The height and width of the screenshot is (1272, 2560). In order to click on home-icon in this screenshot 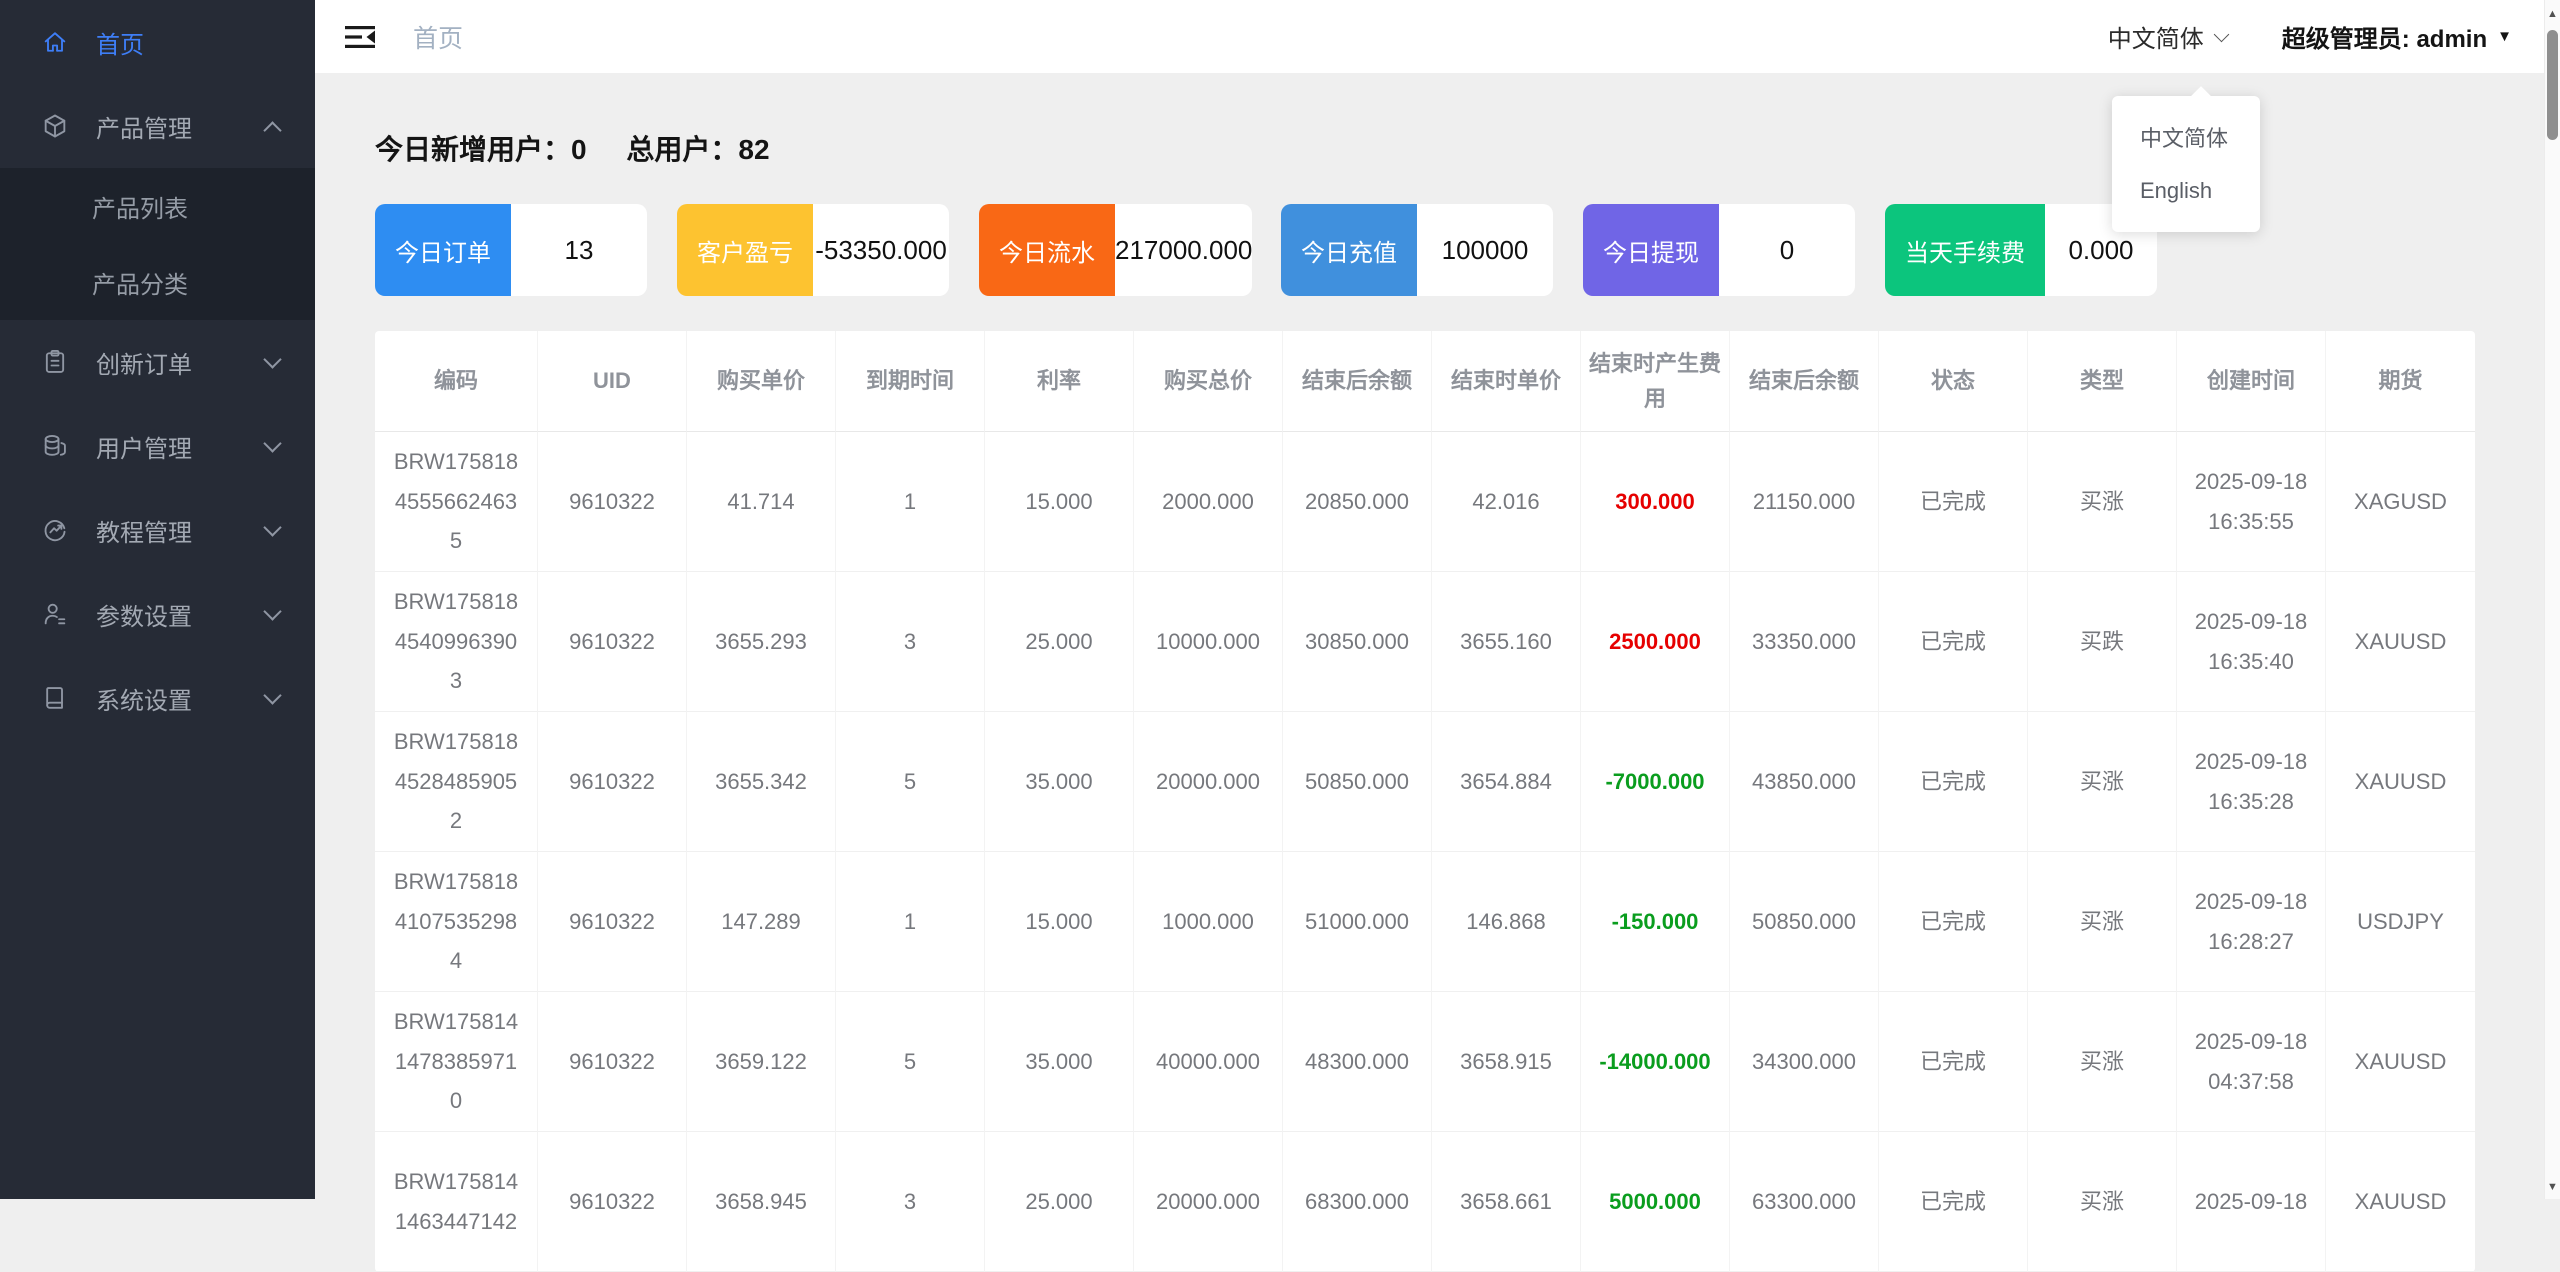, I will do `click(55, 42)`.